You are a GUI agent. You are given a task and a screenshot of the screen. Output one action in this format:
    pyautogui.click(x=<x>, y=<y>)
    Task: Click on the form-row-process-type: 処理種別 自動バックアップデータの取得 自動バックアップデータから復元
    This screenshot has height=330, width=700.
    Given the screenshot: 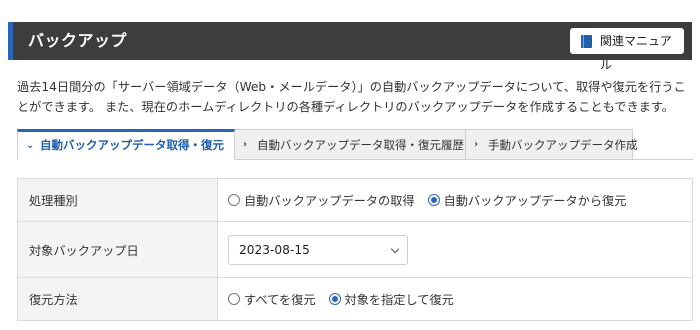 What is the action you would take?
    pyautogui.click(x=355, y=200)
    